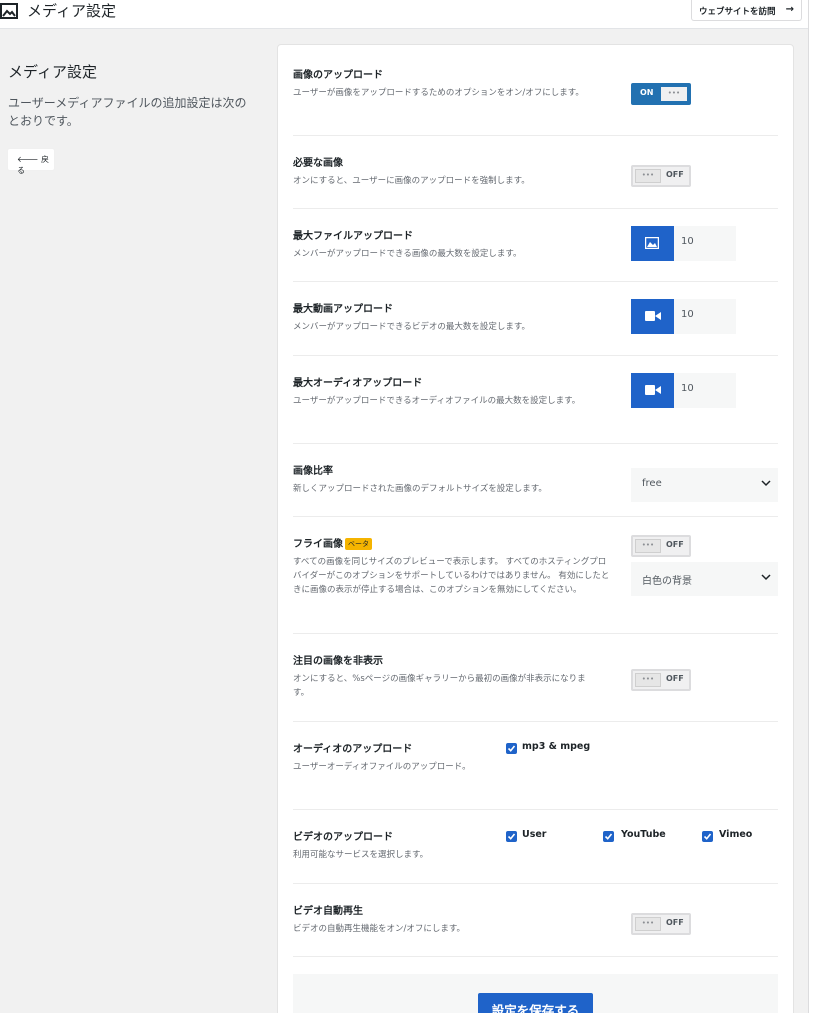  What do you see at coordinates (608, 836) in the screenshot?
I see `youtube-checkbox` at bounding box center [608, 836].